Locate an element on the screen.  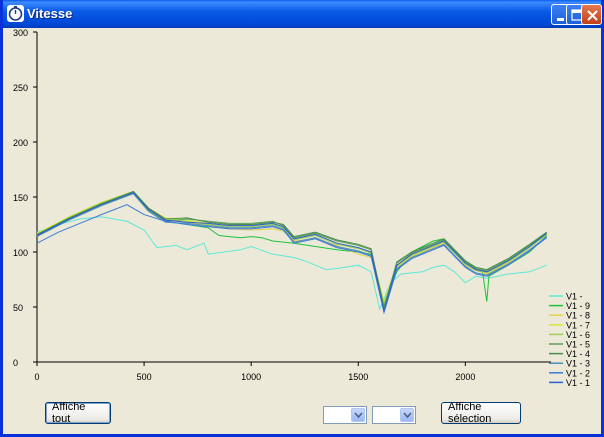
x-tick-label: 1000 is located at coordinates (251, 377).